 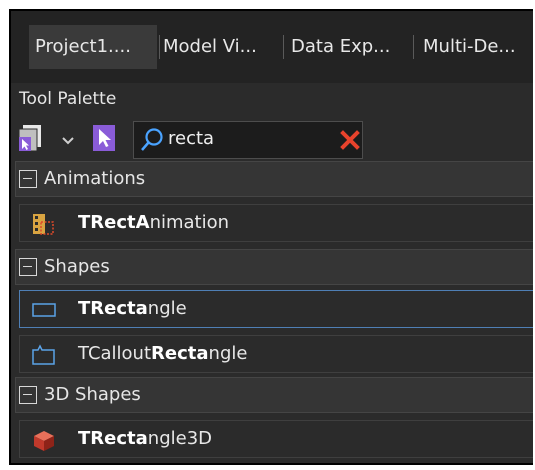 I want to click on palette-item-tcalloutrectangle: TCalloutRectangle, so click(x=276, y=354).